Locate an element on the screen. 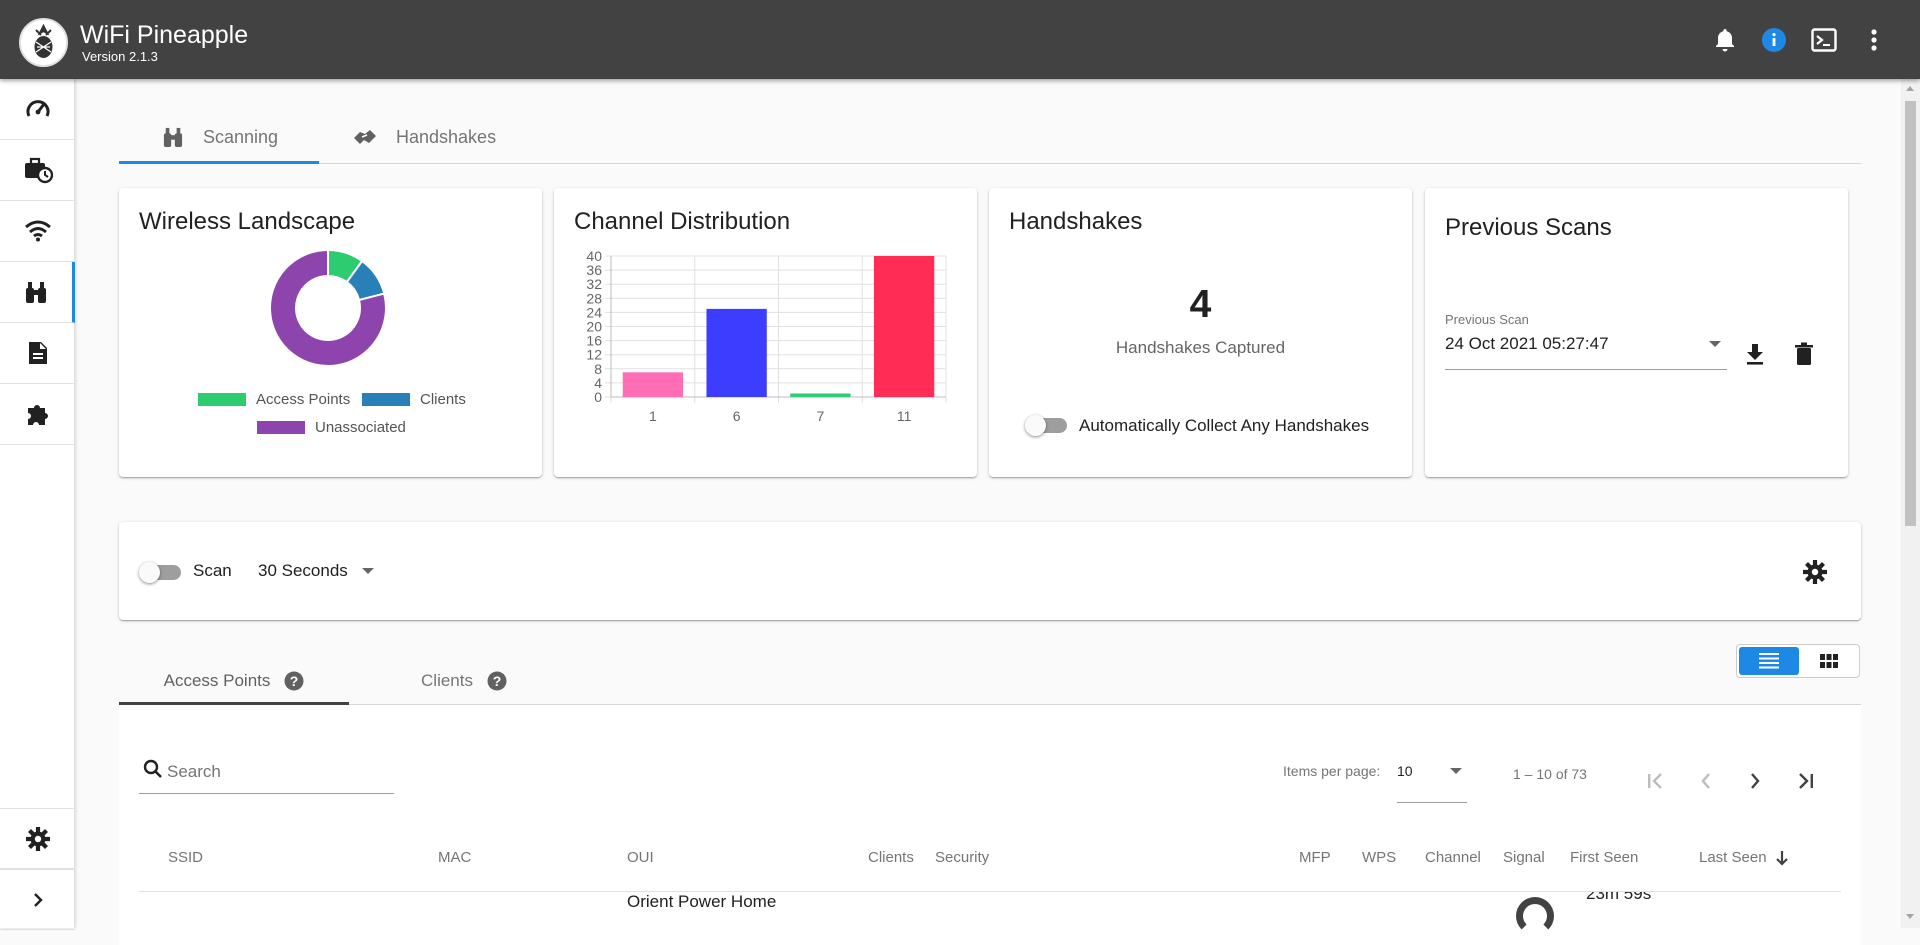  scan-toggle is located at coordinates (161, 572).